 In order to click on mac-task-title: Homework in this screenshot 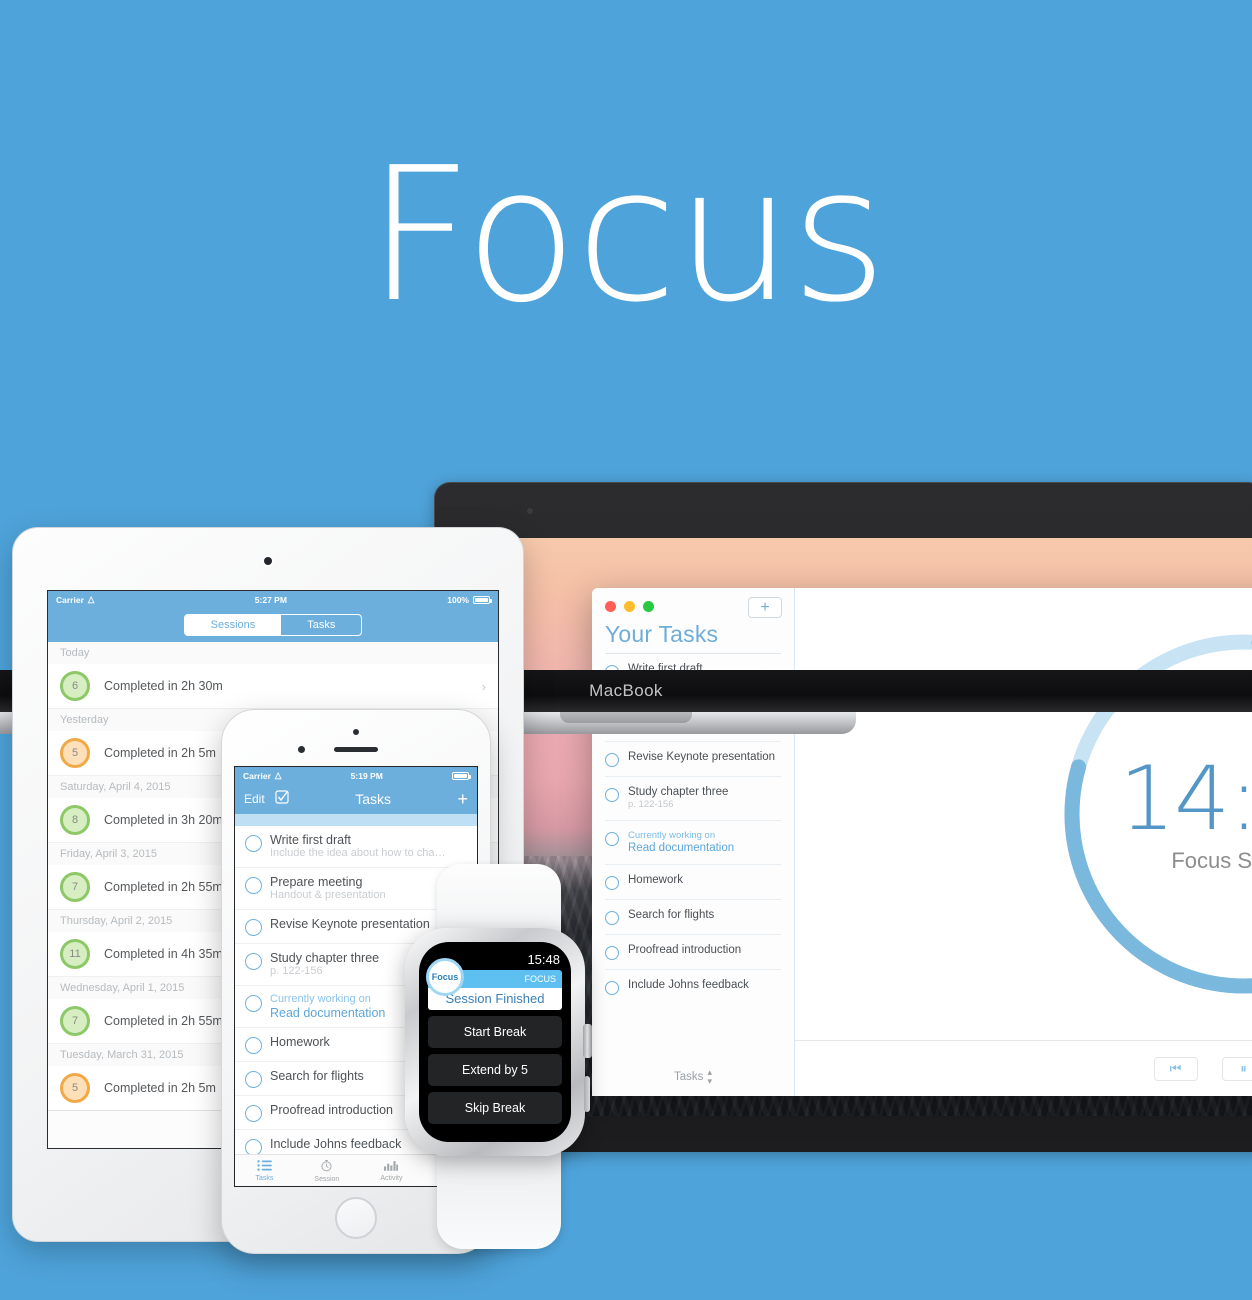, I will do `click(655, 880)`.